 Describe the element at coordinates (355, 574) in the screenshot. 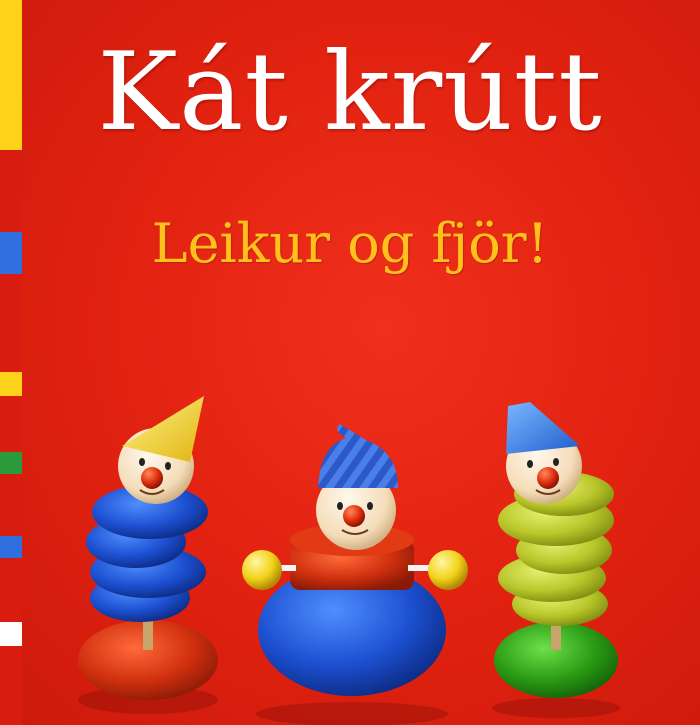

I see `middle-clown-toy` at that location.